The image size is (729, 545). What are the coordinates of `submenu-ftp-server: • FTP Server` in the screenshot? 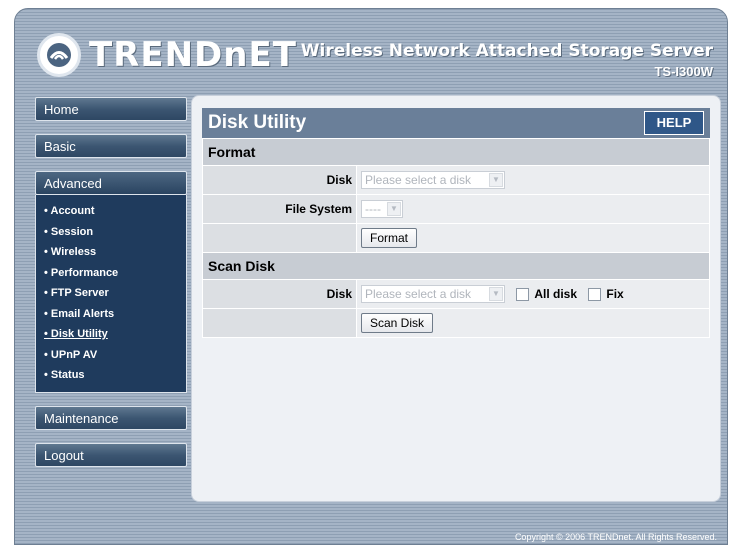 It's located at (111, 293).